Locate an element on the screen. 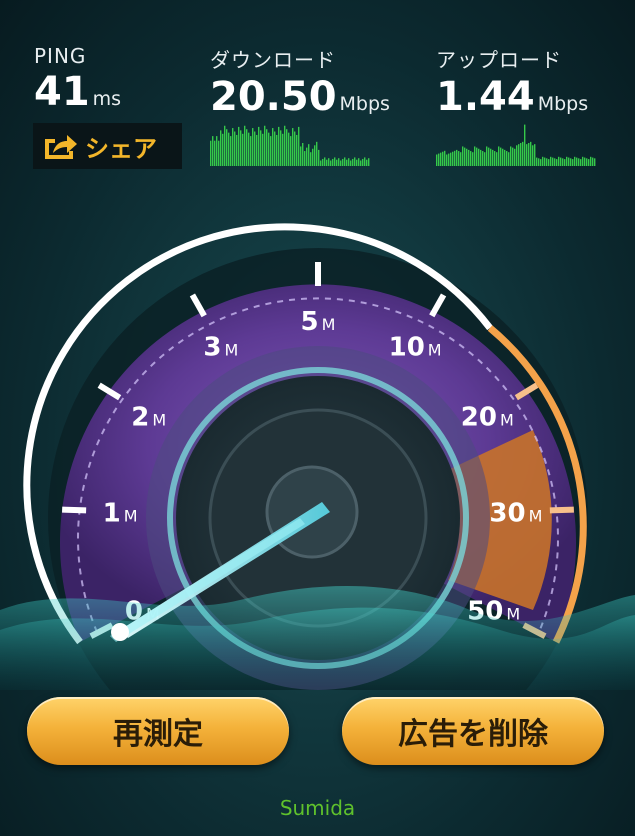  upload-unit: Mbps is located at coordinates (563, 104).